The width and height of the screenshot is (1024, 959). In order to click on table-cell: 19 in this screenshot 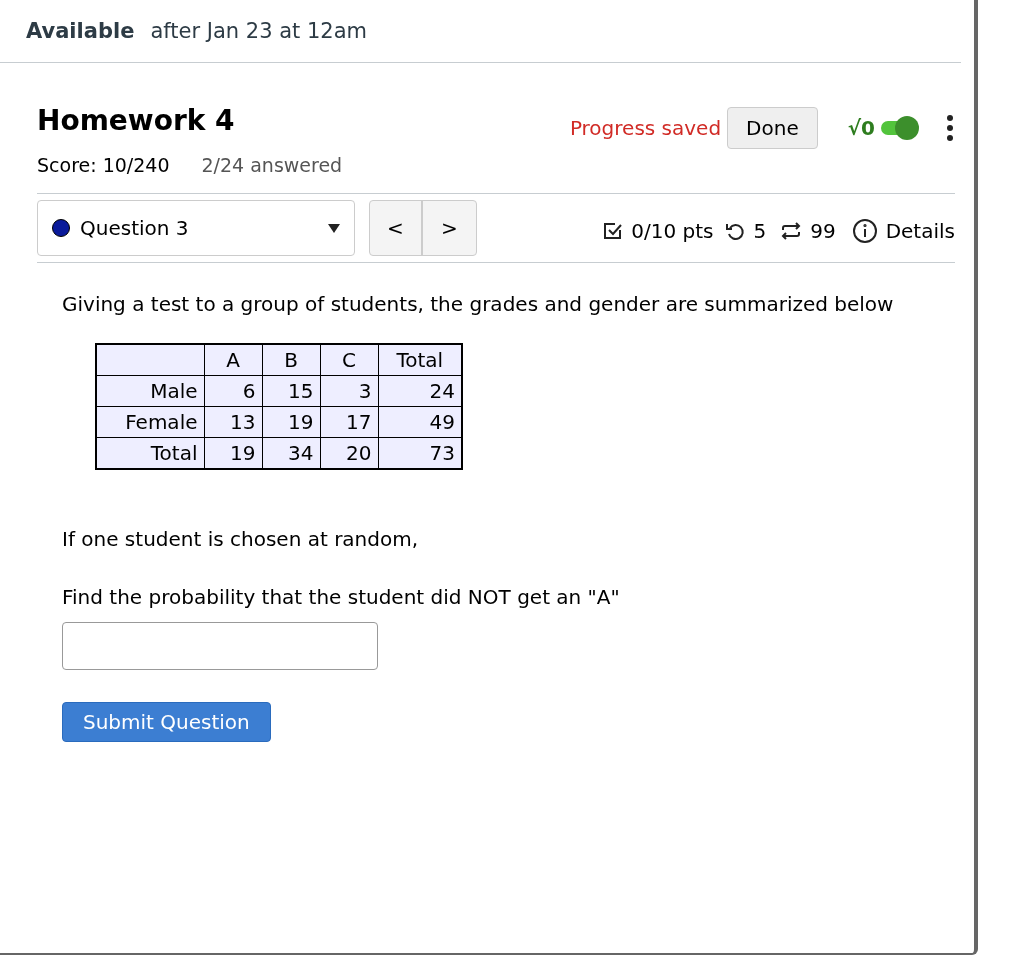, I will do `click(291, 422)`.